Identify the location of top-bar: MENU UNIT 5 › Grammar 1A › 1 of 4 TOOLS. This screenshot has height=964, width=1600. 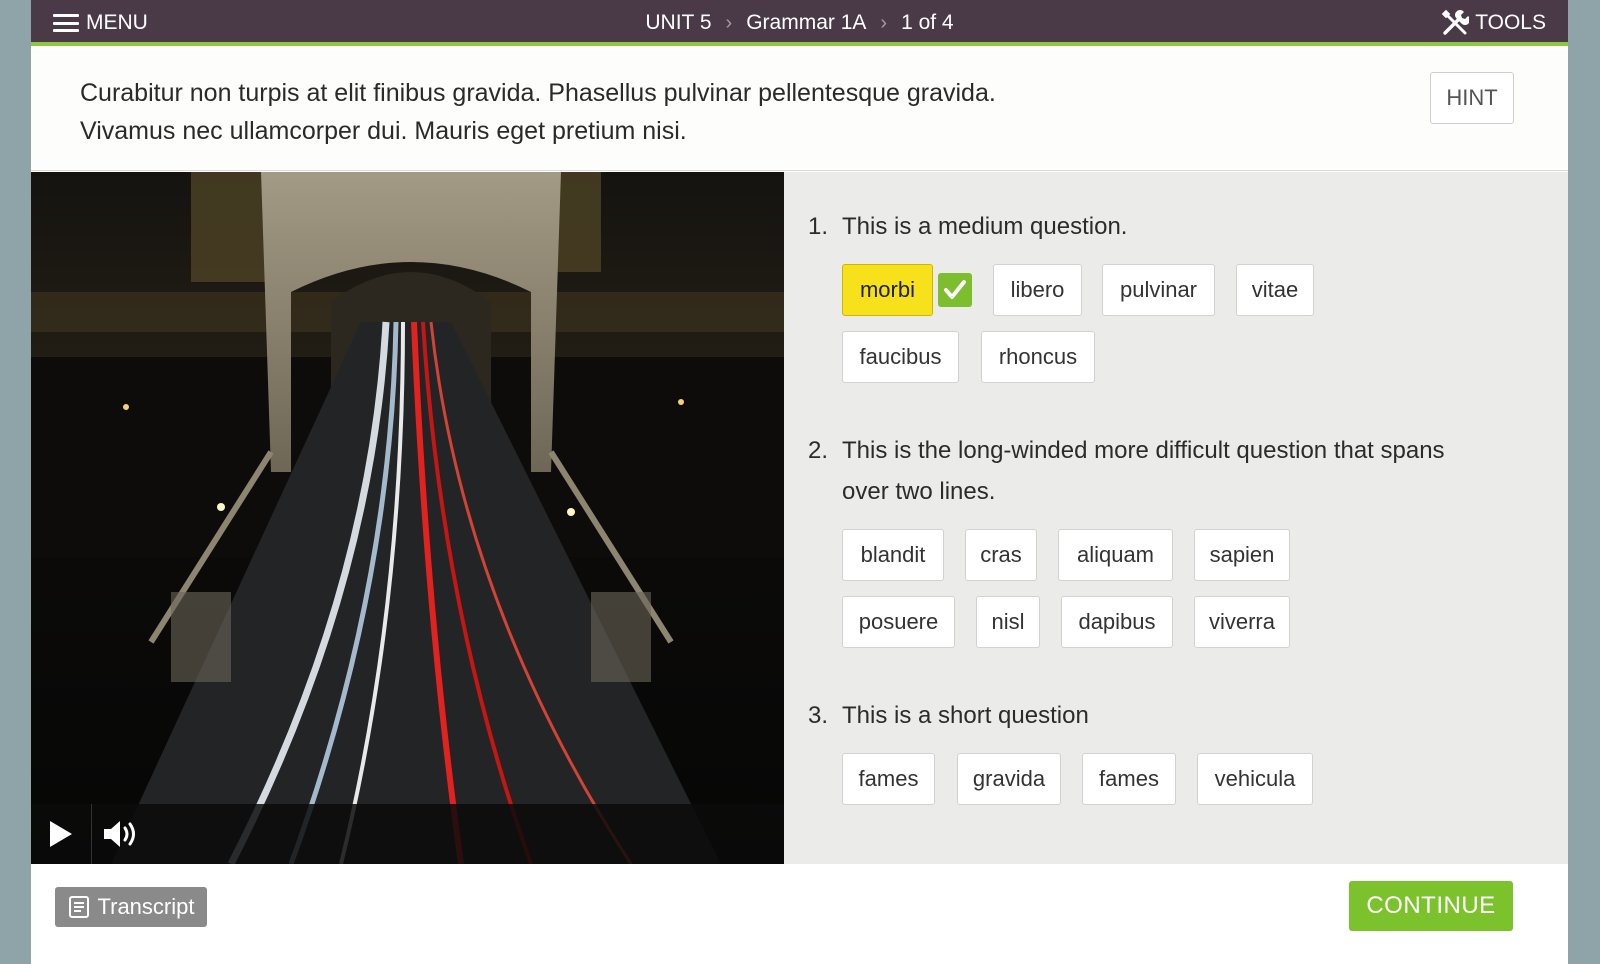
(799, 23).